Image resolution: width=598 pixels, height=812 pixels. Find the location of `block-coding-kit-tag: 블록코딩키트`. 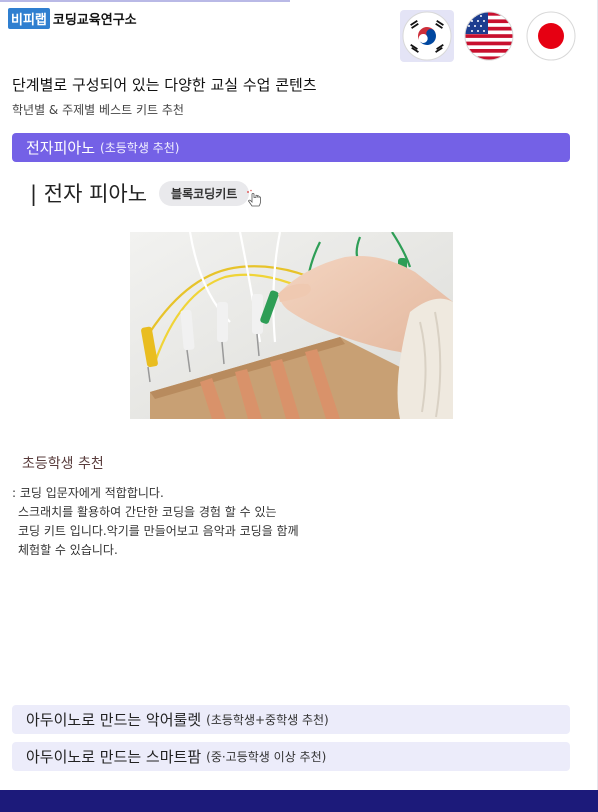

block-coding-kit-tag: 블록코딩키트 is located at coordinates (210, 193).